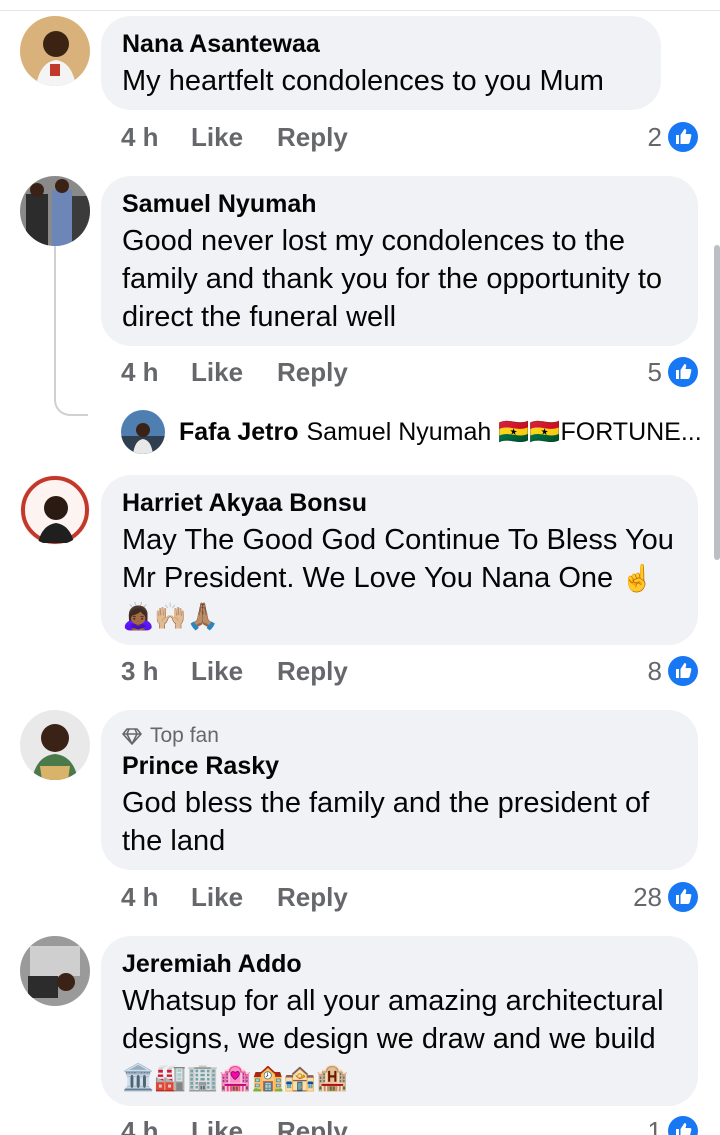 The width and height of the screenshot is (720, 1135). Describe the element at coordinates (156, 671) in the screenshot. I see `comment-time: 3 h` at that location.